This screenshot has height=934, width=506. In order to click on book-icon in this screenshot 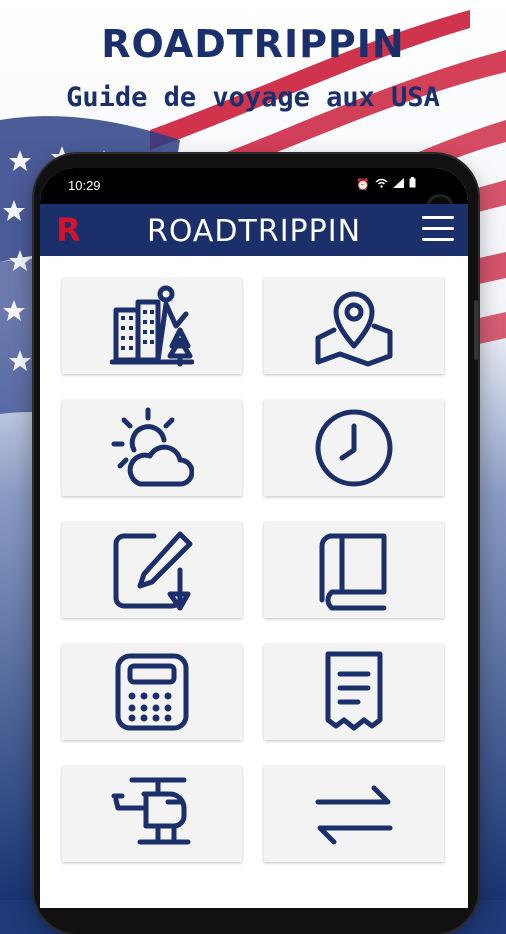, I will do `click(353, 572)`.